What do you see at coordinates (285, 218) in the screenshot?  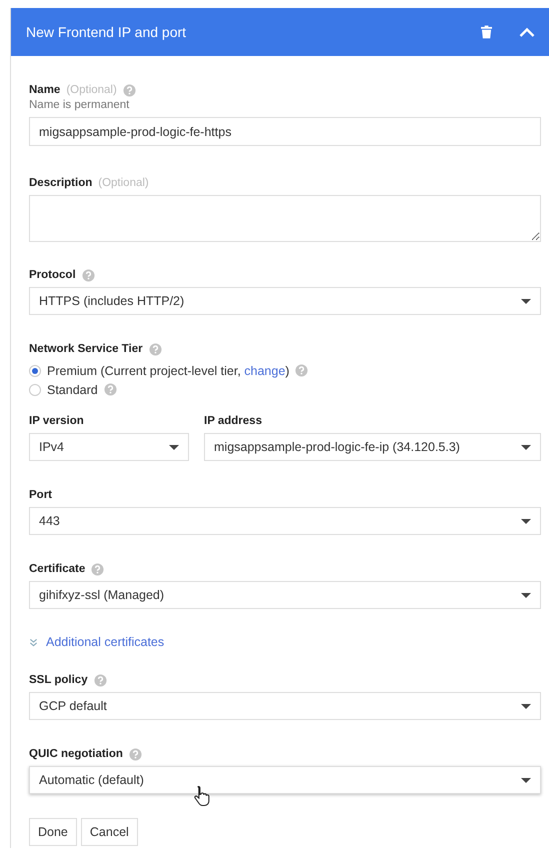 I see `description-input` at bounding box center [285, 218].